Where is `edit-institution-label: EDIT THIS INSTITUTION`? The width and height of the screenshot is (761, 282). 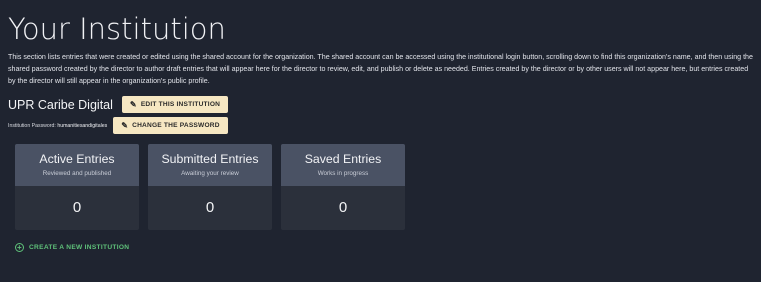 edit-institution-label: EDIT THIS INSTITUTION is located at coordinates (180, 104).